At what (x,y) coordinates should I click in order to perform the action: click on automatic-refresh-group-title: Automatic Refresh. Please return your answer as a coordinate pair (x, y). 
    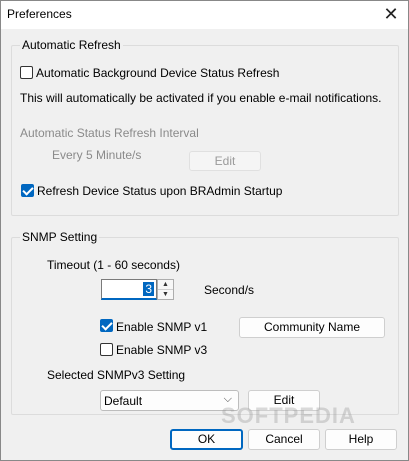
    Looking at the image, I should click on (71, 45).